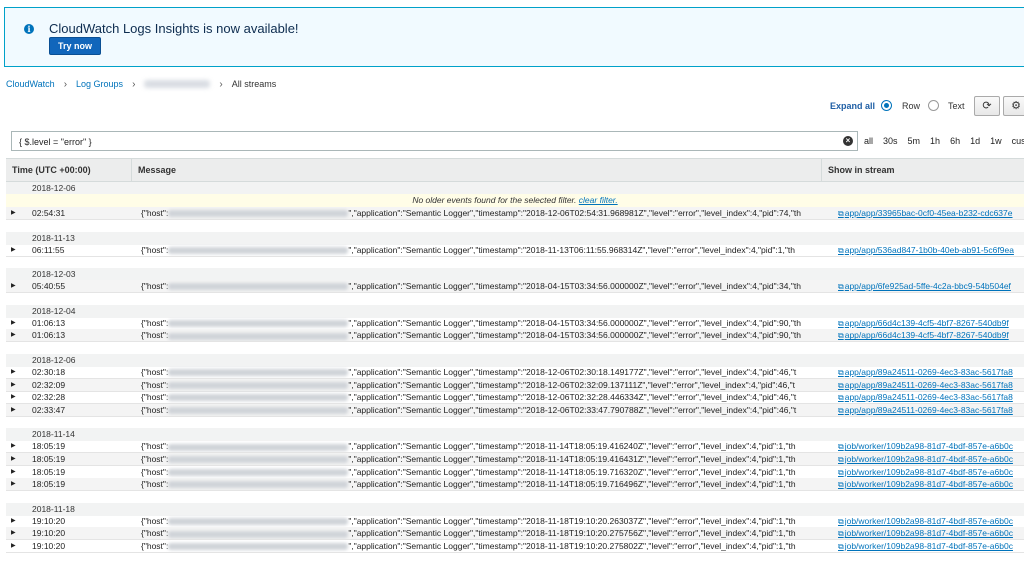  I want to click on stream-name: job/worker/109b2a98-81d7-4bdf-857e-a6b0c, so click(928, 546).